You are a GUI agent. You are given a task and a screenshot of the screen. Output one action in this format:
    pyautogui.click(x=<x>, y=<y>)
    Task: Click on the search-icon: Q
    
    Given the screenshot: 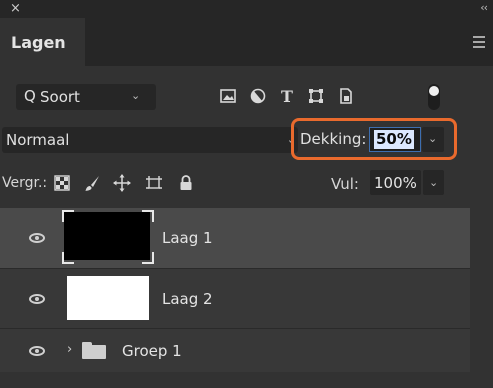 What is the action you would take?
    pyautogui.click(x=30, y=96)
    